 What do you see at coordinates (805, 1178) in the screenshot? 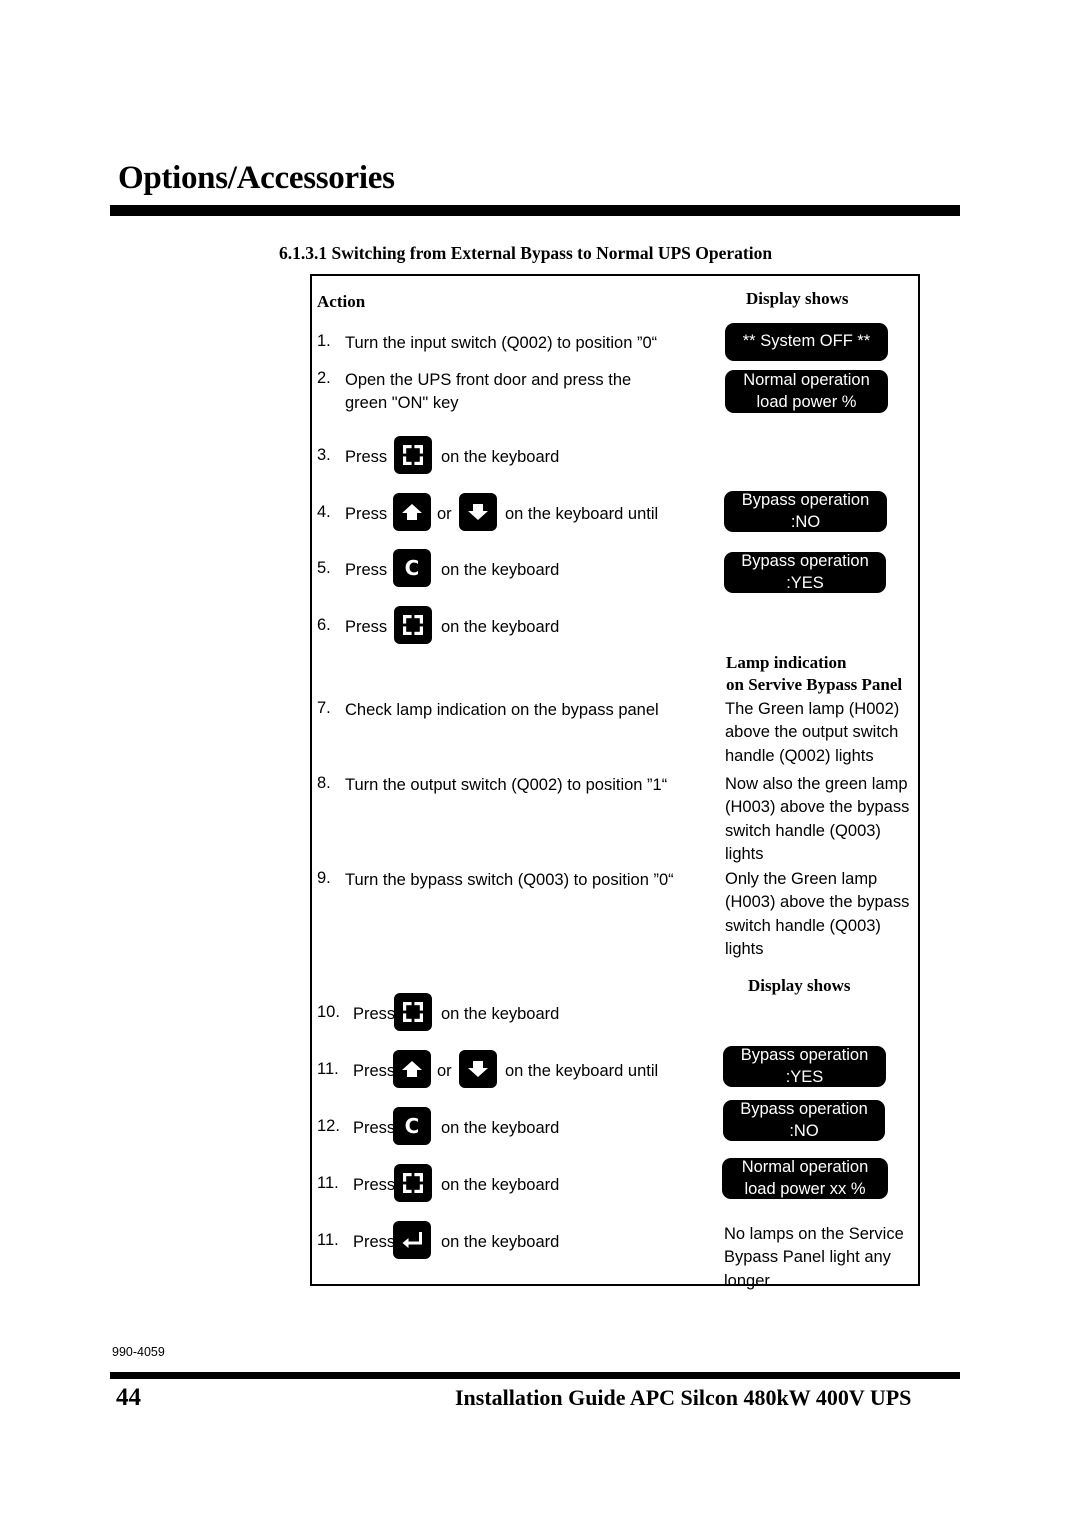
I see `display-readout: Normal operation load power xx %` at bounding box center [805, 1178].